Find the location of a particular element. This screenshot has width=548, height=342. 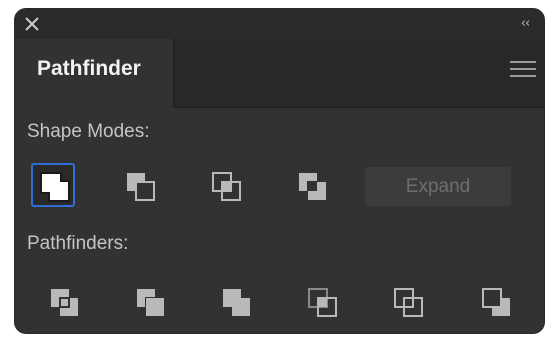

expand-button: Expand is located at coordinates (438, 186).